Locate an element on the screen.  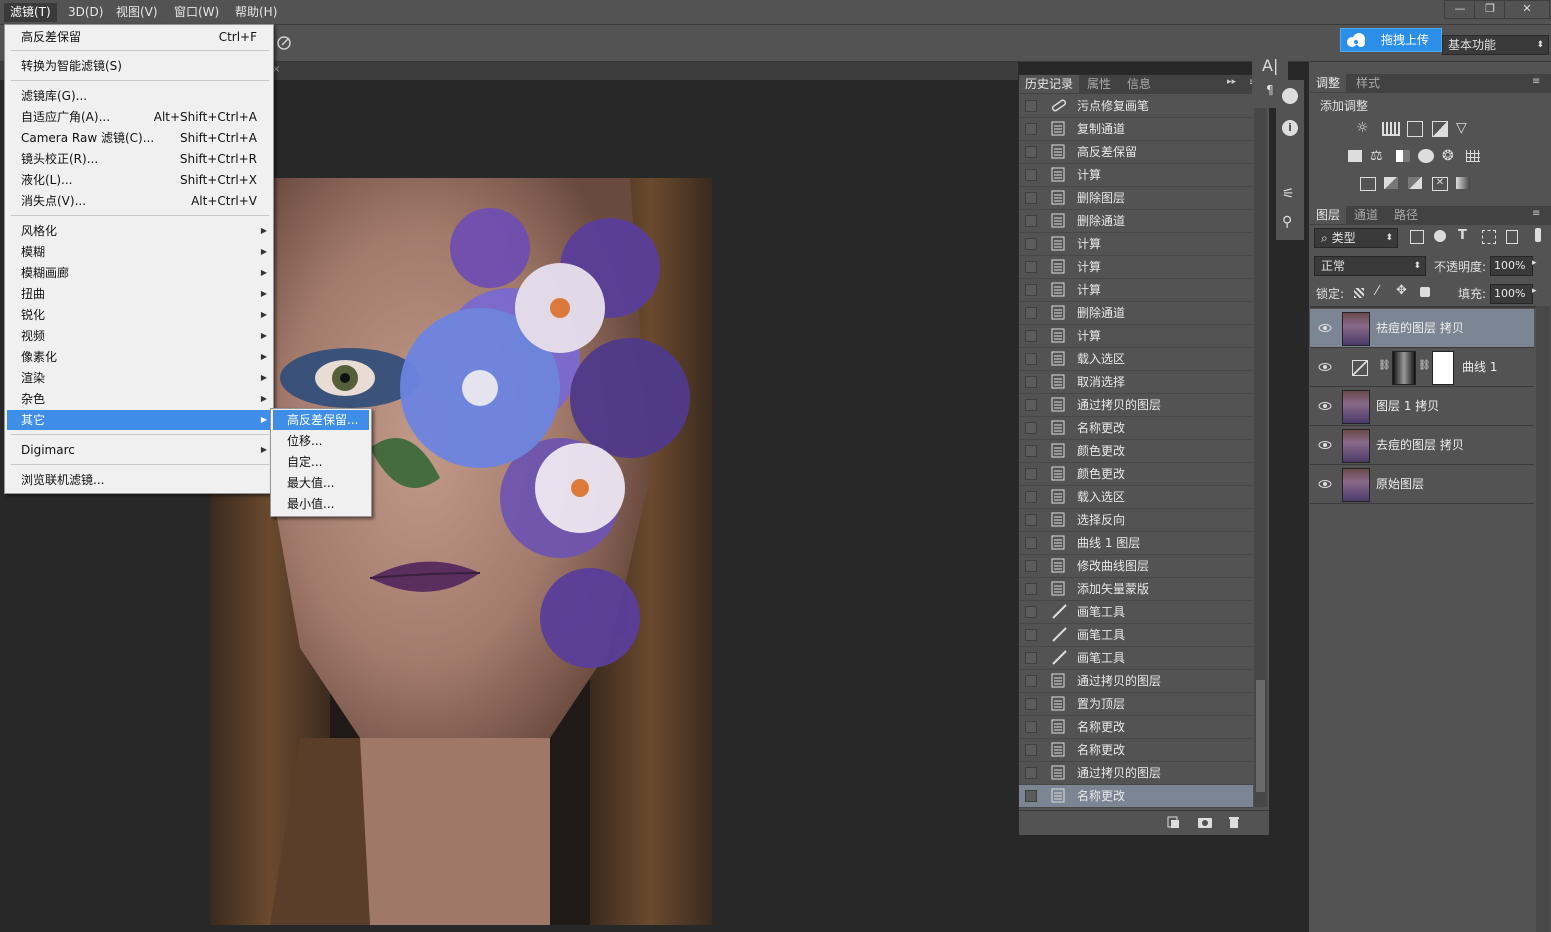
layer-row: 原始图层 is located at coordinates (1422, 484).